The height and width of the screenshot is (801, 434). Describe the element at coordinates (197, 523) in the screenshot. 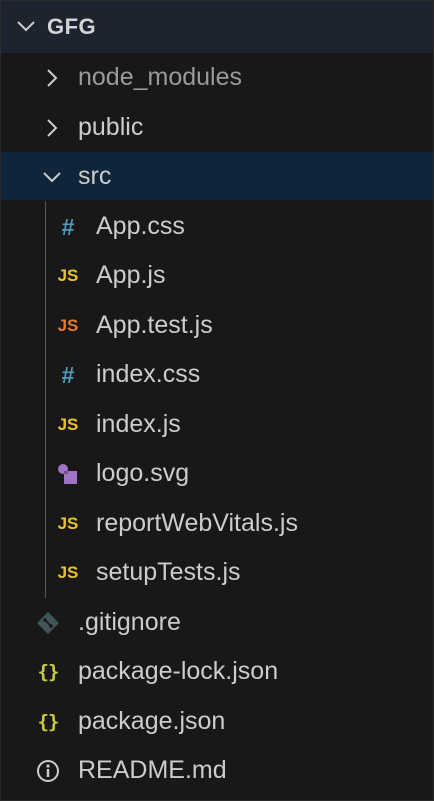

I see `file-label: reportWebVitals.js` at that location.